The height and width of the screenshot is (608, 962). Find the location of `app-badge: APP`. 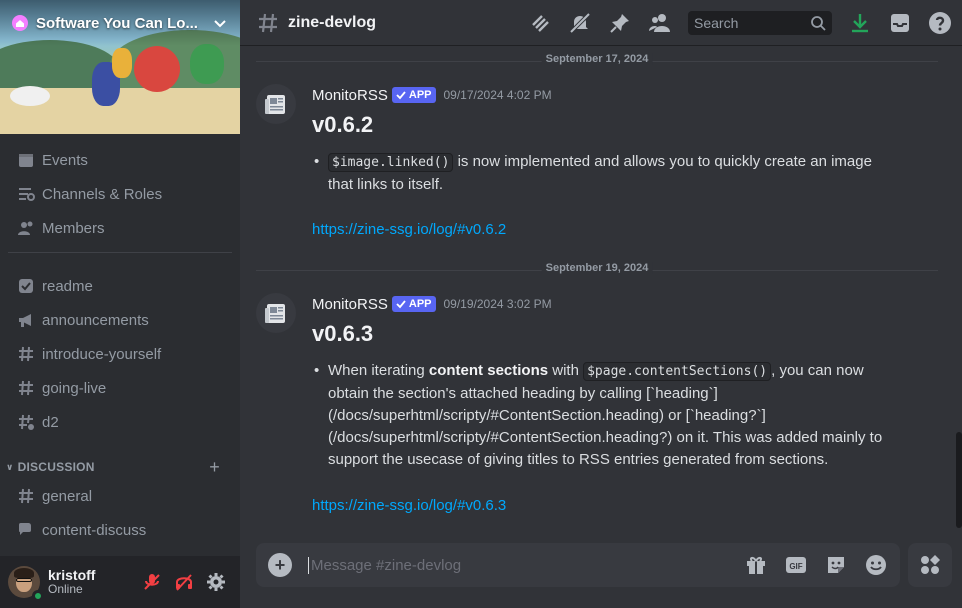

app-badge: APP is located at coordinates (413, 304).